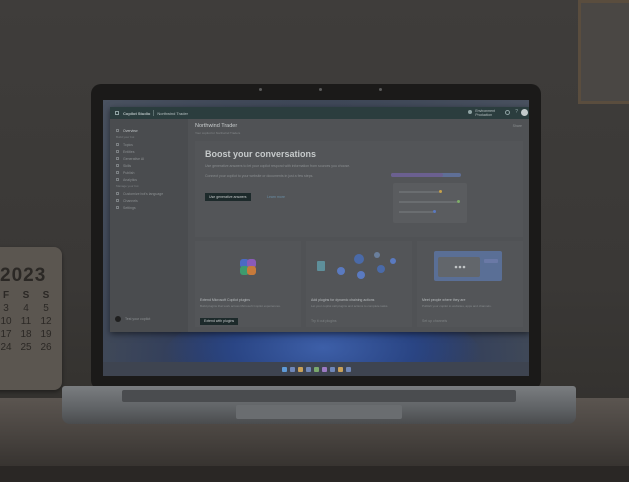 The height and width of the screenshot is (482, 629). Describe the element at coordinates (118, 319) in the screenshot. I see `chat-bubble-icon` at that location.